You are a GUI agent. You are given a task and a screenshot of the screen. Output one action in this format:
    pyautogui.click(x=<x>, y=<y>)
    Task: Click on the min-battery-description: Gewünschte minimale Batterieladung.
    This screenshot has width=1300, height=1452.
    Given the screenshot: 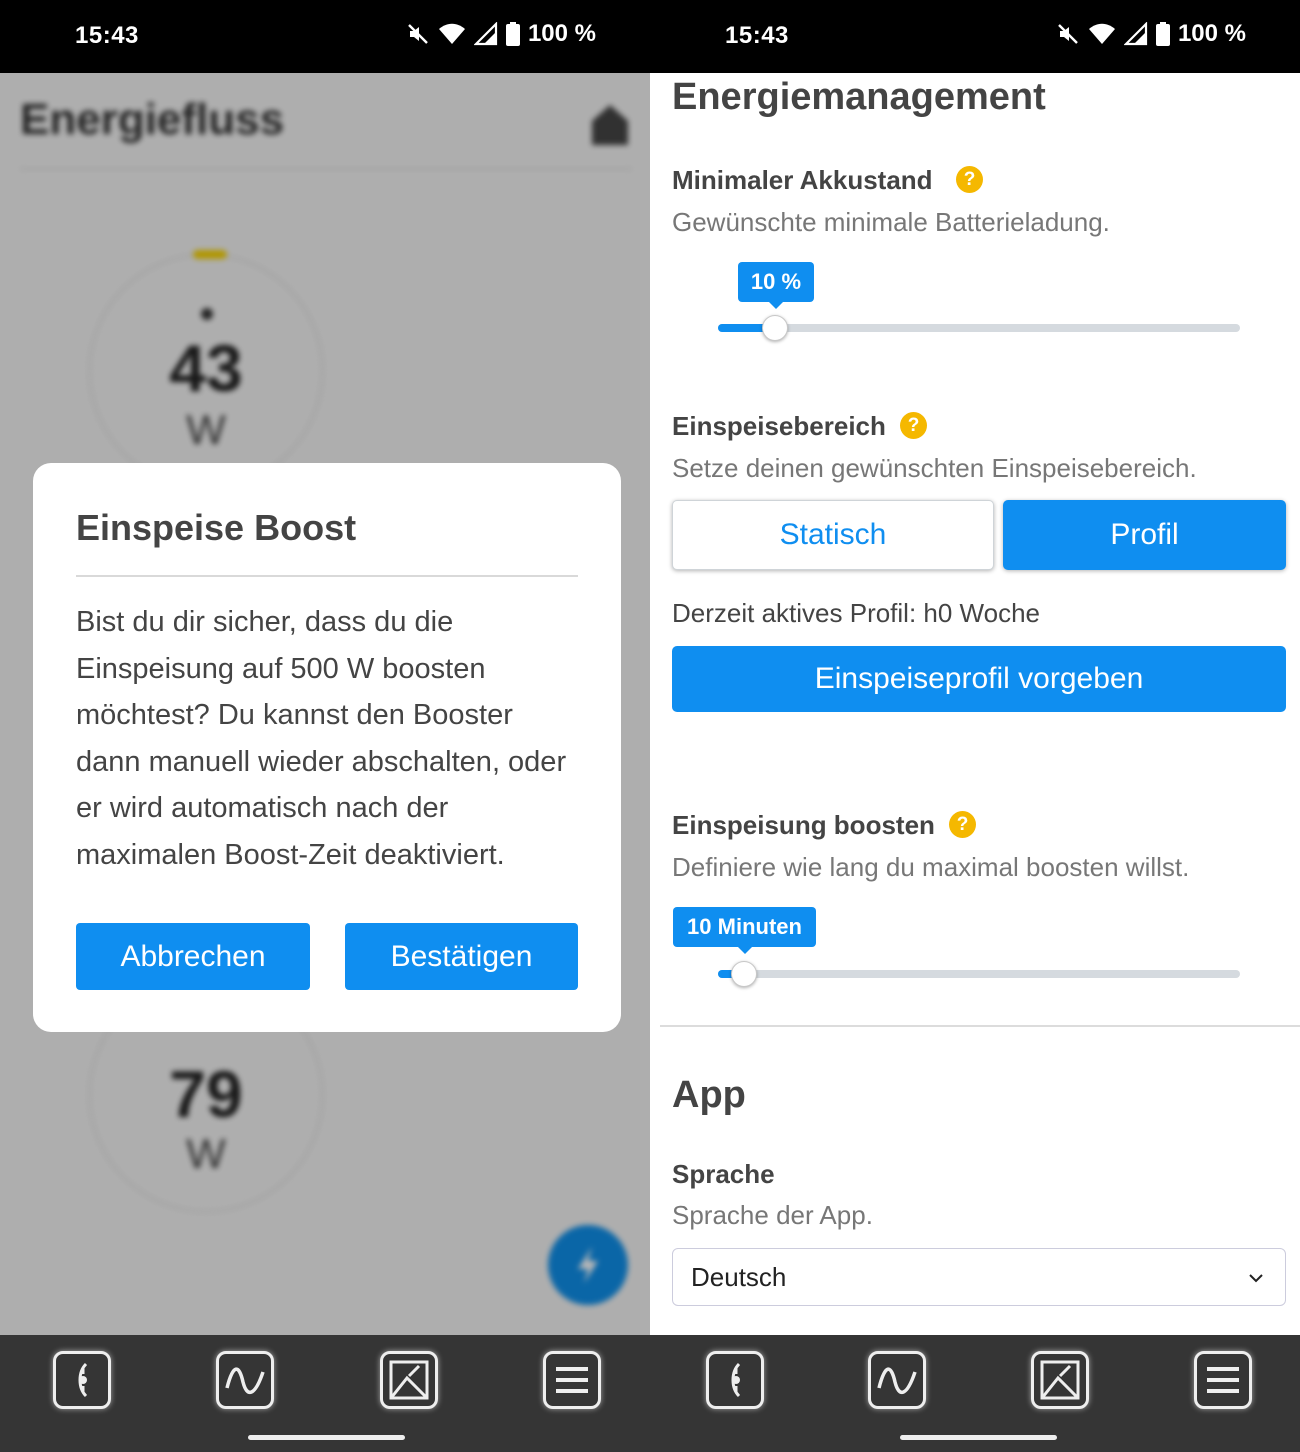 What is the action you would take?
    pyautogui.click(x=891, y=222)
    